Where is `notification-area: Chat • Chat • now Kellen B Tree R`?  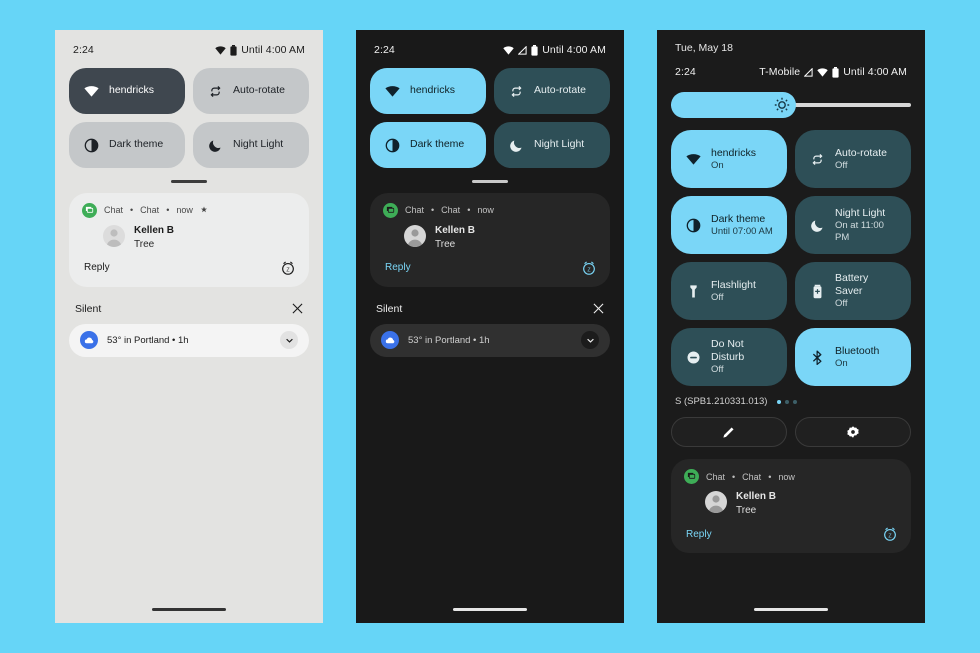
notification-area: Chat • Chat • now Kellen B Tree R is located at coordinates (791, 500).